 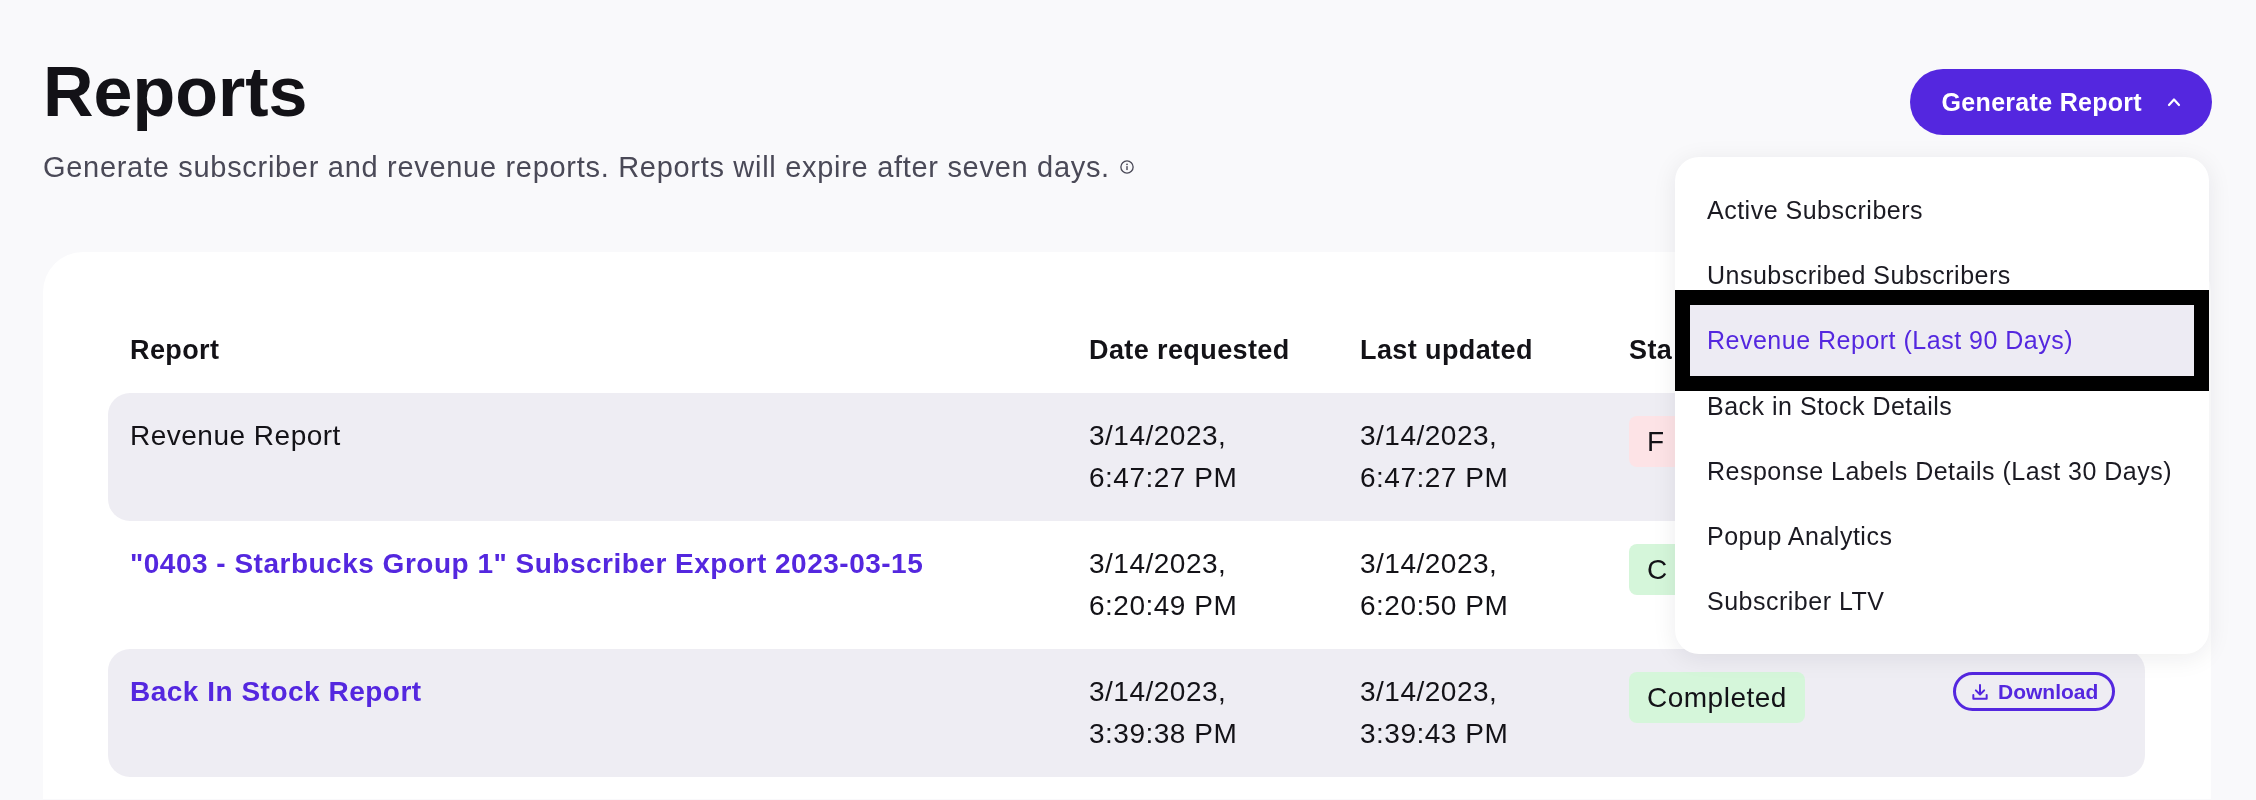 What do you see at coordinates (235, 436) in the screenshot?
I see `report-name: Revenue Report` at bounding box center [235, 436].